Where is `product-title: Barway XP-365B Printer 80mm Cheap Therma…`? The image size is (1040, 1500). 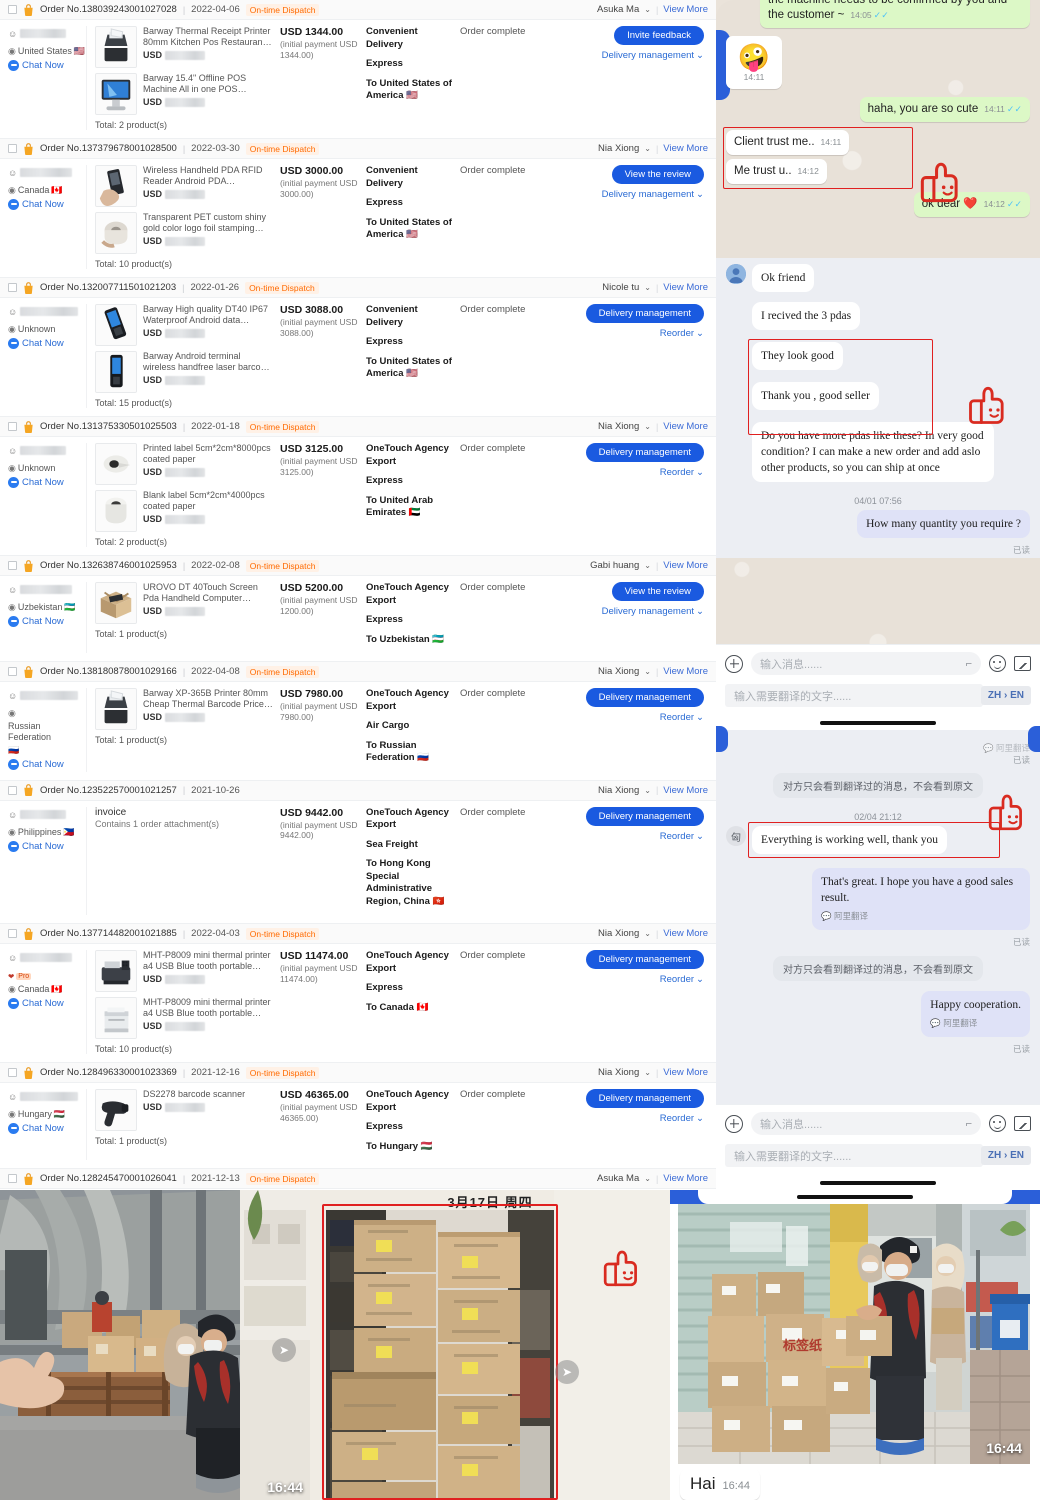
product-title: Barway XP-365B Printer 80mm Cheap Therma… is located at coordinates (208, 699).